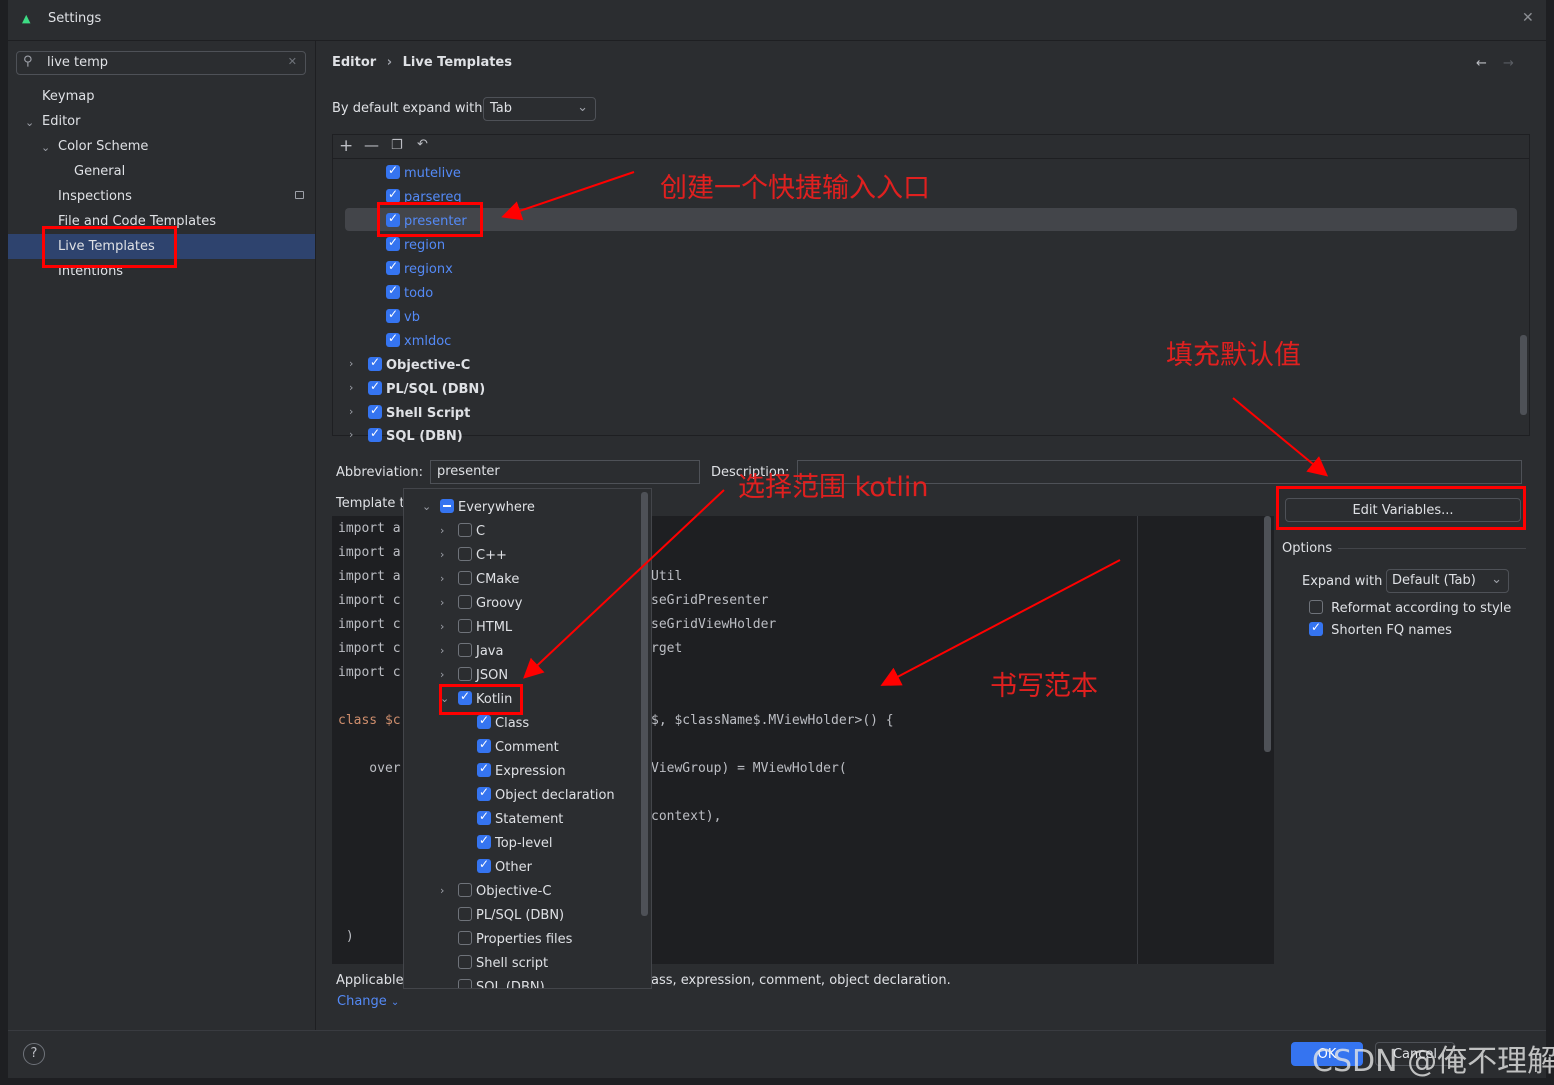 The height and width of the screenshot is (1085, 1554). What do you see at coordinates (503, 963) in the screenshot?
I see `context-item: Shell script` at bounding box center [503, 963].